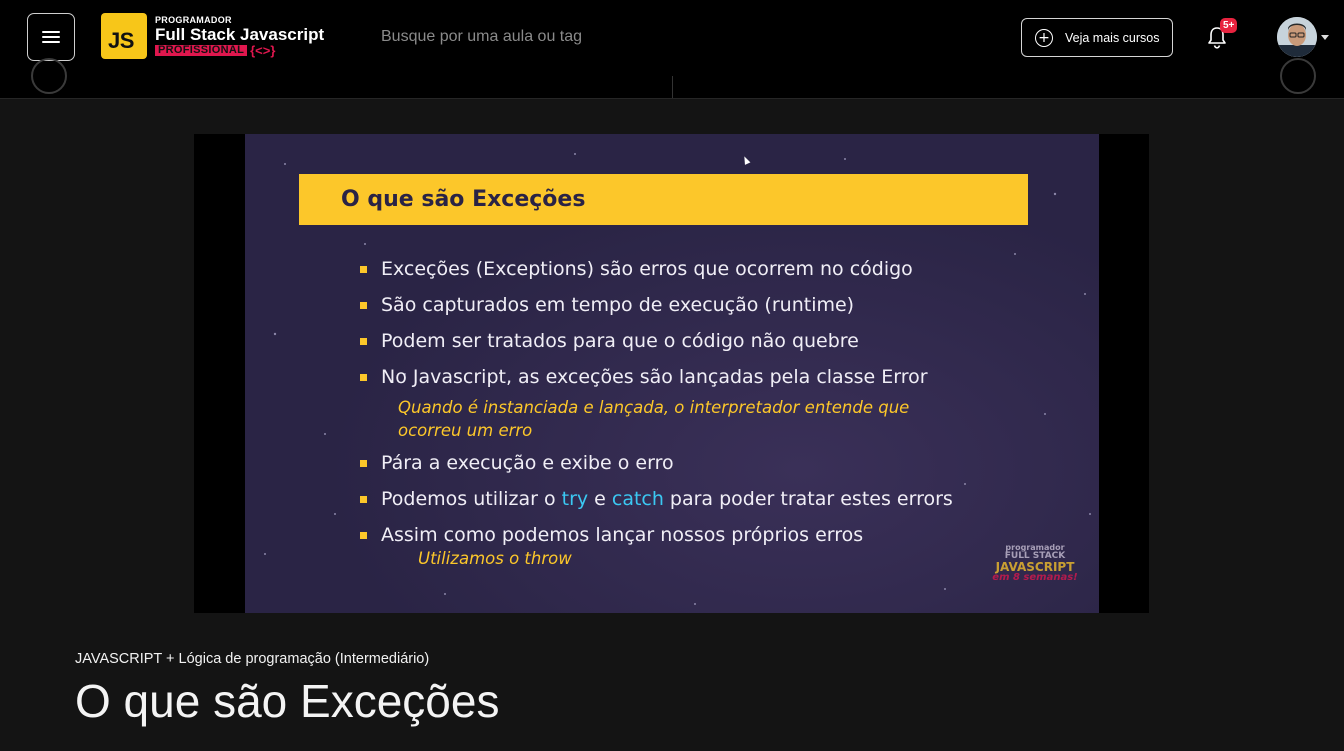  Describe the element at coordinates (468, 499) in the screenshot. I see `bullet-text: Podemos utilizar o` at that location.